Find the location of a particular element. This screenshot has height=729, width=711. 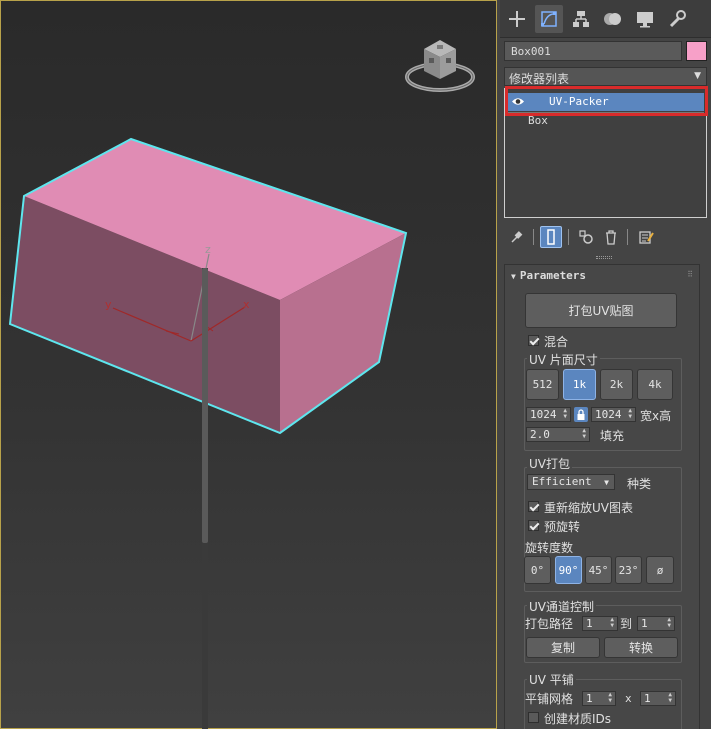

size-preset-512: 512 is located at coordinates (542, 384).